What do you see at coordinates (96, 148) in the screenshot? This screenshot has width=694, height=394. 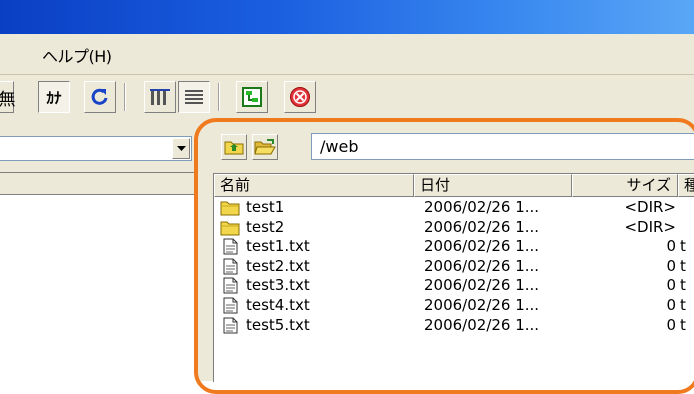 I see `local-drive-select` at bounding box center [96, 148].